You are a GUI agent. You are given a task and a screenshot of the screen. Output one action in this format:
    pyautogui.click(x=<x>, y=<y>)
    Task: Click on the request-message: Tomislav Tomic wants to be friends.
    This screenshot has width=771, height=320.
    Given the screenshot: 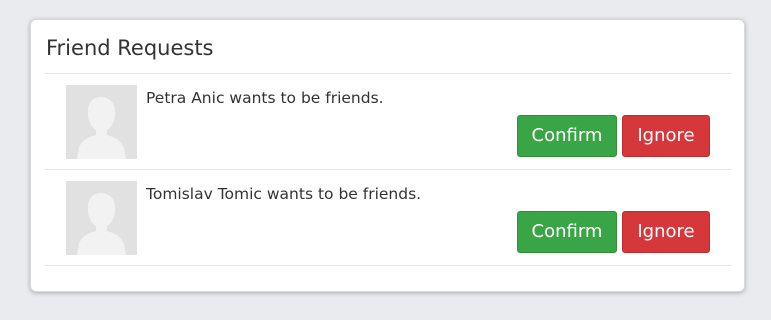 What is the action you would take?
    pyautogui.click(x=284, y=194)
    